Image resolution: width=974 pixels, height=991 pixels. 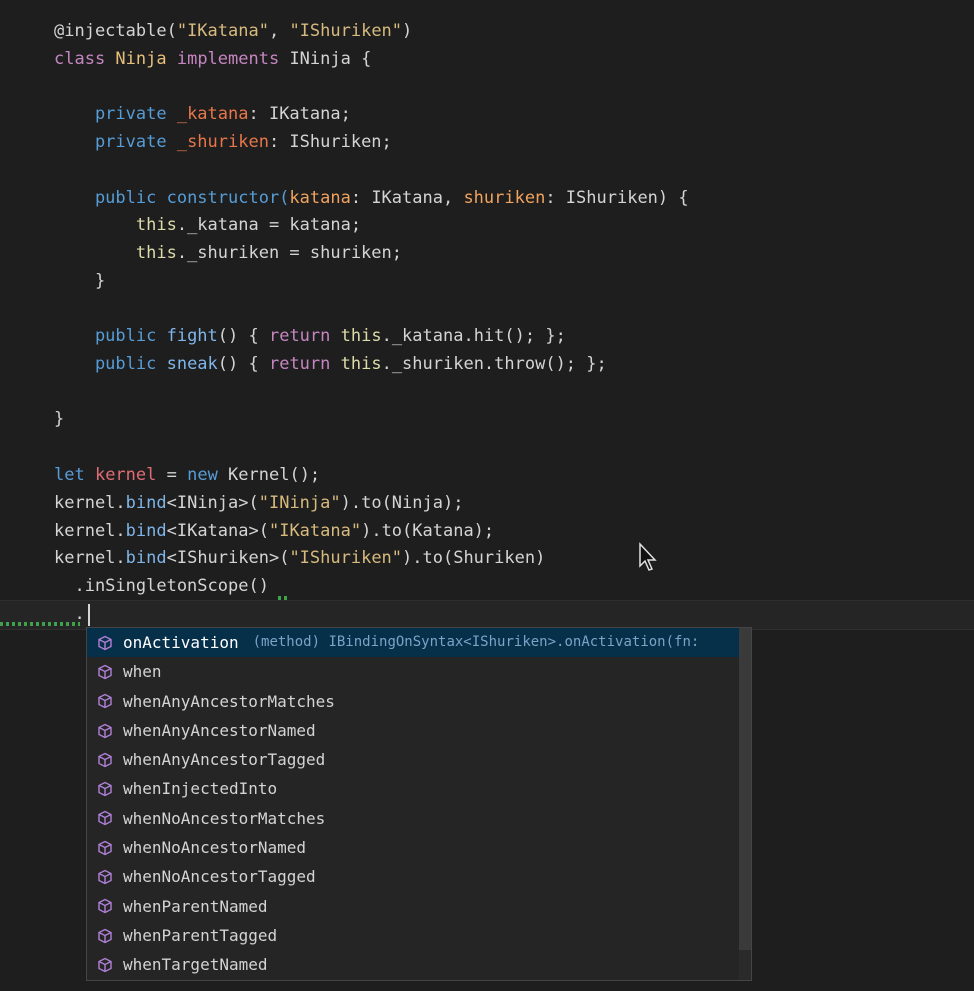 What do you see at coordinates (200, 935) in the screenshot?
I see `suggest-item-label: whenParentTagged` at bounding box center [200, 935].